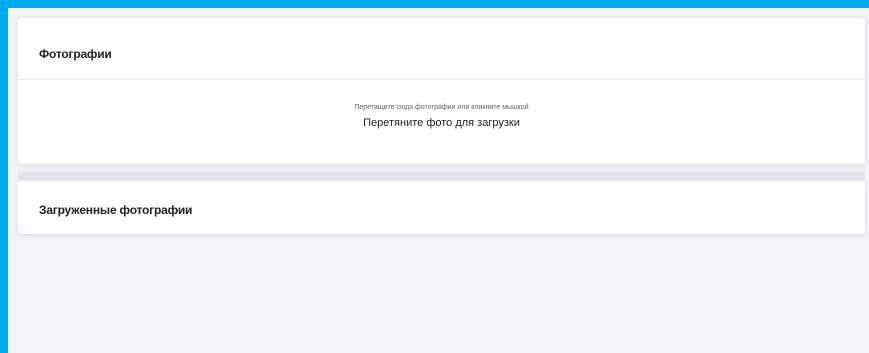 This screenshot has height=353, width=869. What do you see at coordinates (441, 175) in the screenshot?
I see `section-separator` at bounding box center [441, 175].